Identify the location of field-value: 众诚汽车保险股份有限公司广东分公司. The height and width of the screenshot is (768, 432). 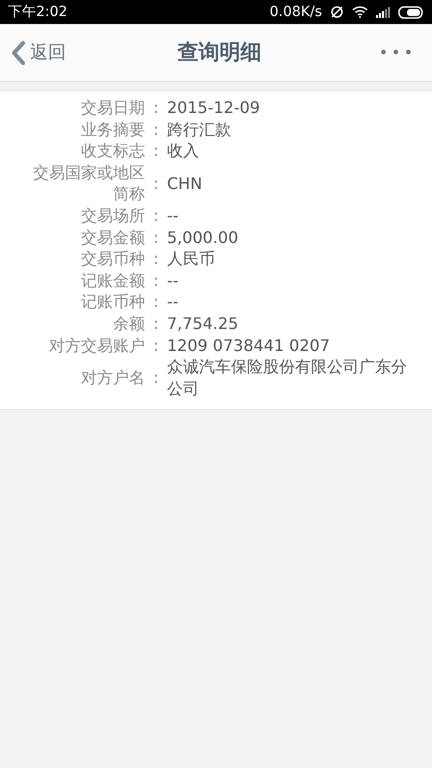
(287, 378).